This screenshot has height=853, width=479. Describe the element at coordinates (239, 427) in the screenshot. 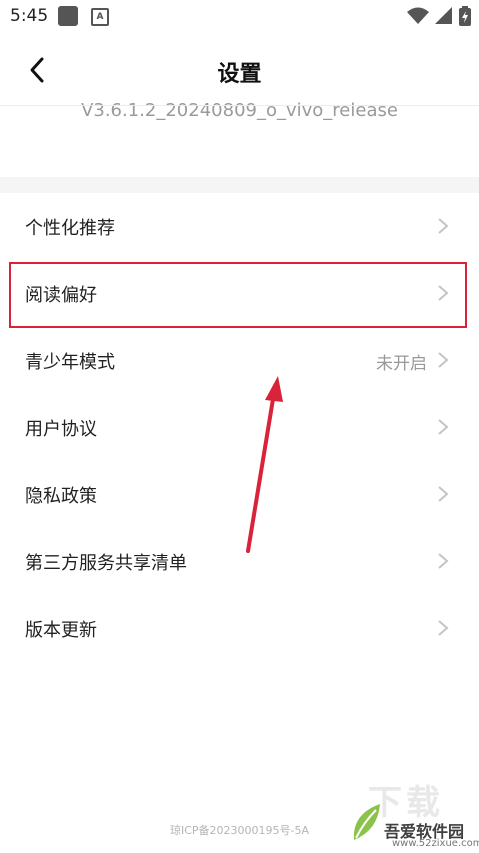

I see `setting-user-agreement: 用户协议` at that location.